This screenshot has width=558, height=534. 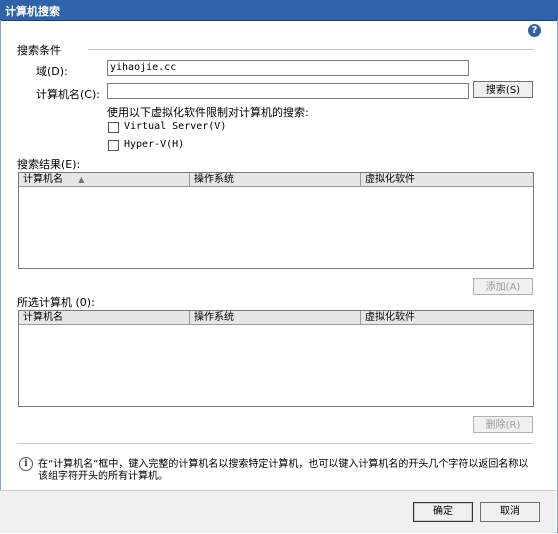 I want to click on results-col-virtualization: 虚拟化软件, so click(x=447, y=179).